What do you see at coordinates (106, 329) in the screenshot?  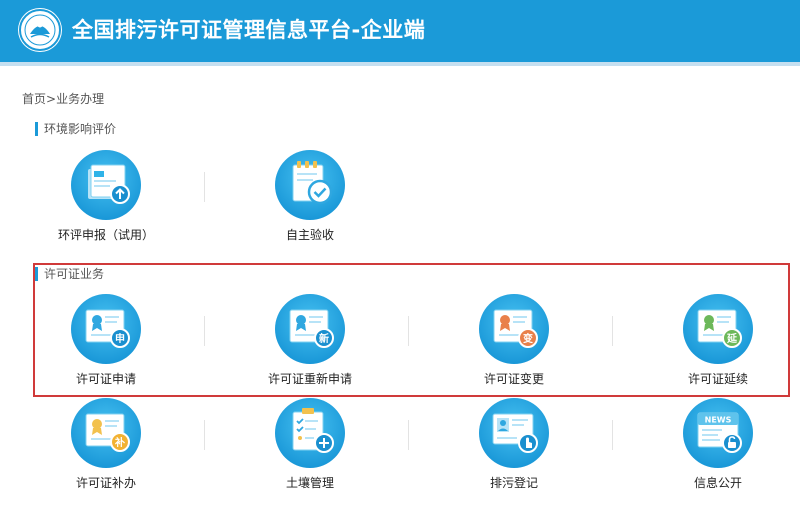 I see `certificate-apply-icon: 申` at bounding box center [106, 329].